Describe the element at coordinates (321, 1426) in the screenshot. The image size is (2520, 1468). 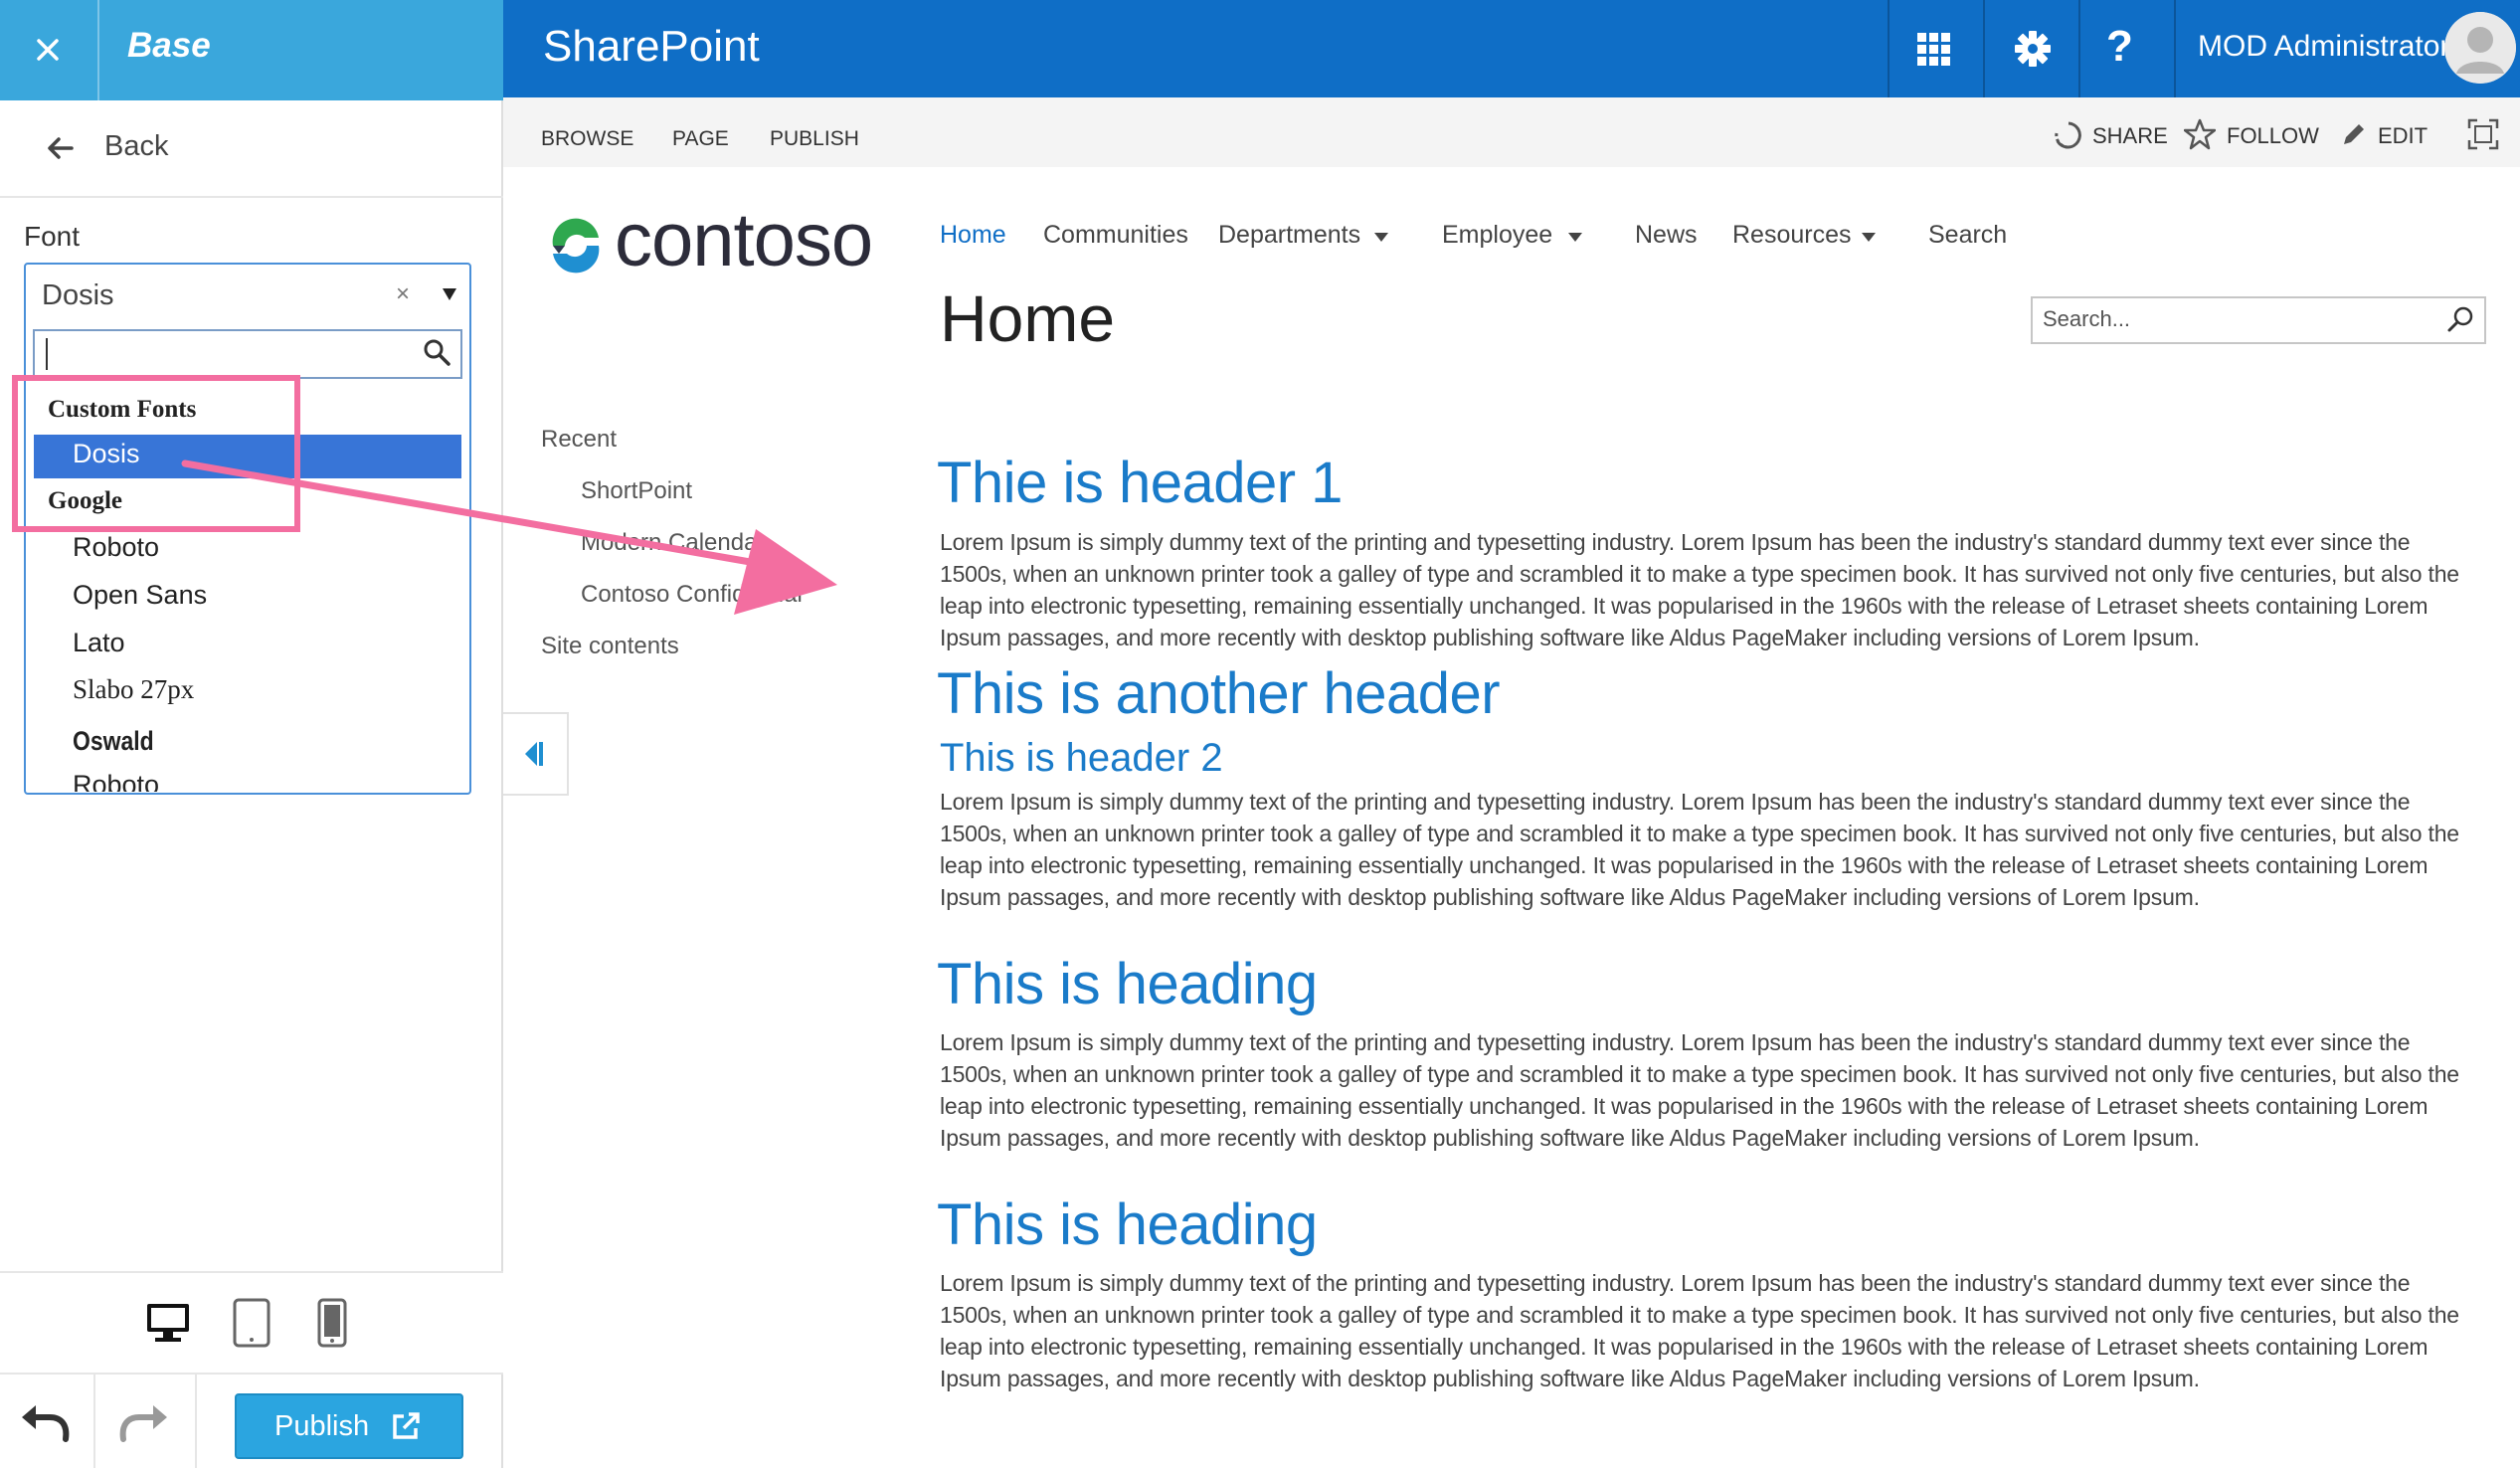
I see `publish-label: Publish` at that location.